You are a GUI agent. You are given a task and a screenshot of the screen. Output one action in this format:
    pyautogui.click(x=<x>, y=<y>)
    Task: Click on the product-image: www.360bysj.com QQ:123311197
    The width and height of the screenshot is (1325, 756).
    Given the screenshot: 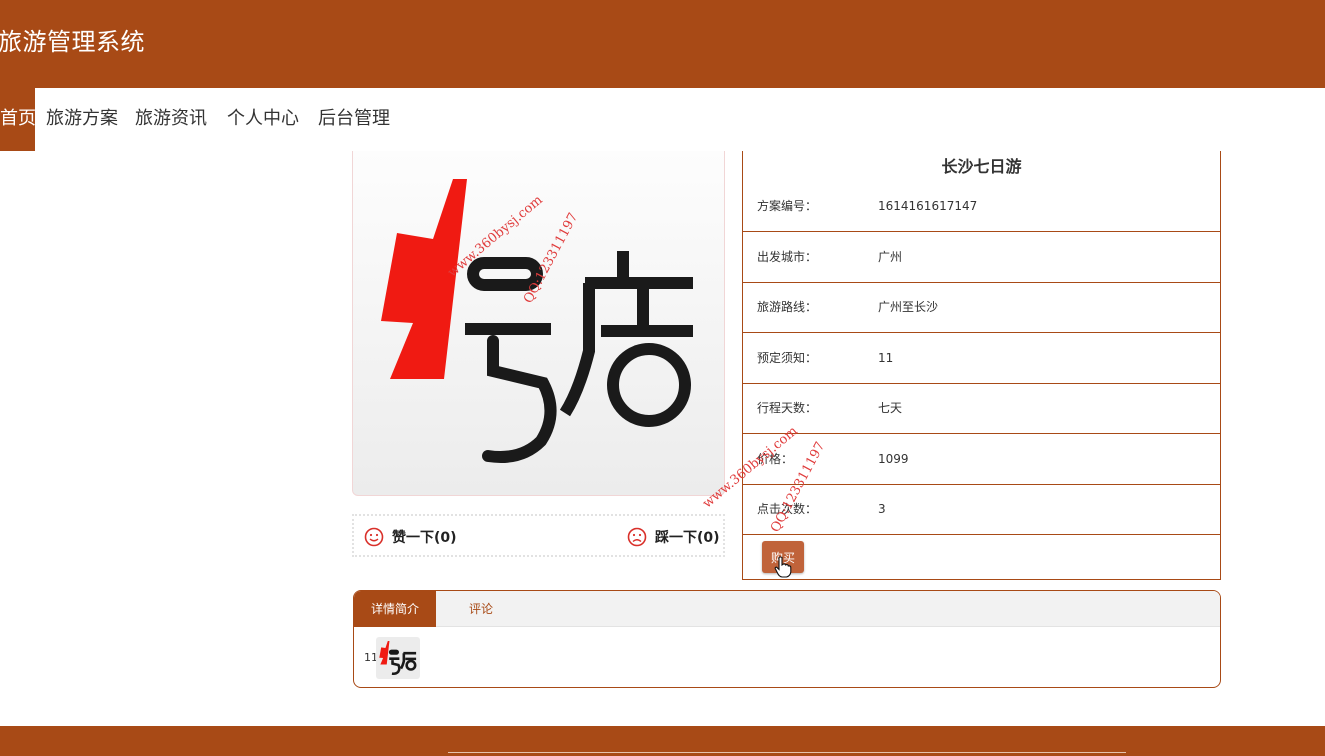 What is the action you would take?
    pyautogui.click(x=538, y=323)
    